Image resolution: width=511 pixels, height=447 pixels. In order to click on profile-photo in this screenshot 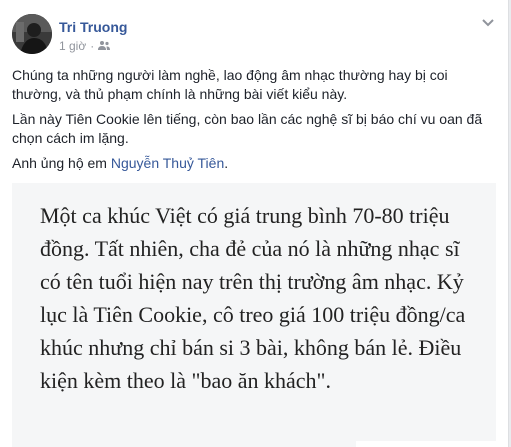, I will do `click(32, 34)`.